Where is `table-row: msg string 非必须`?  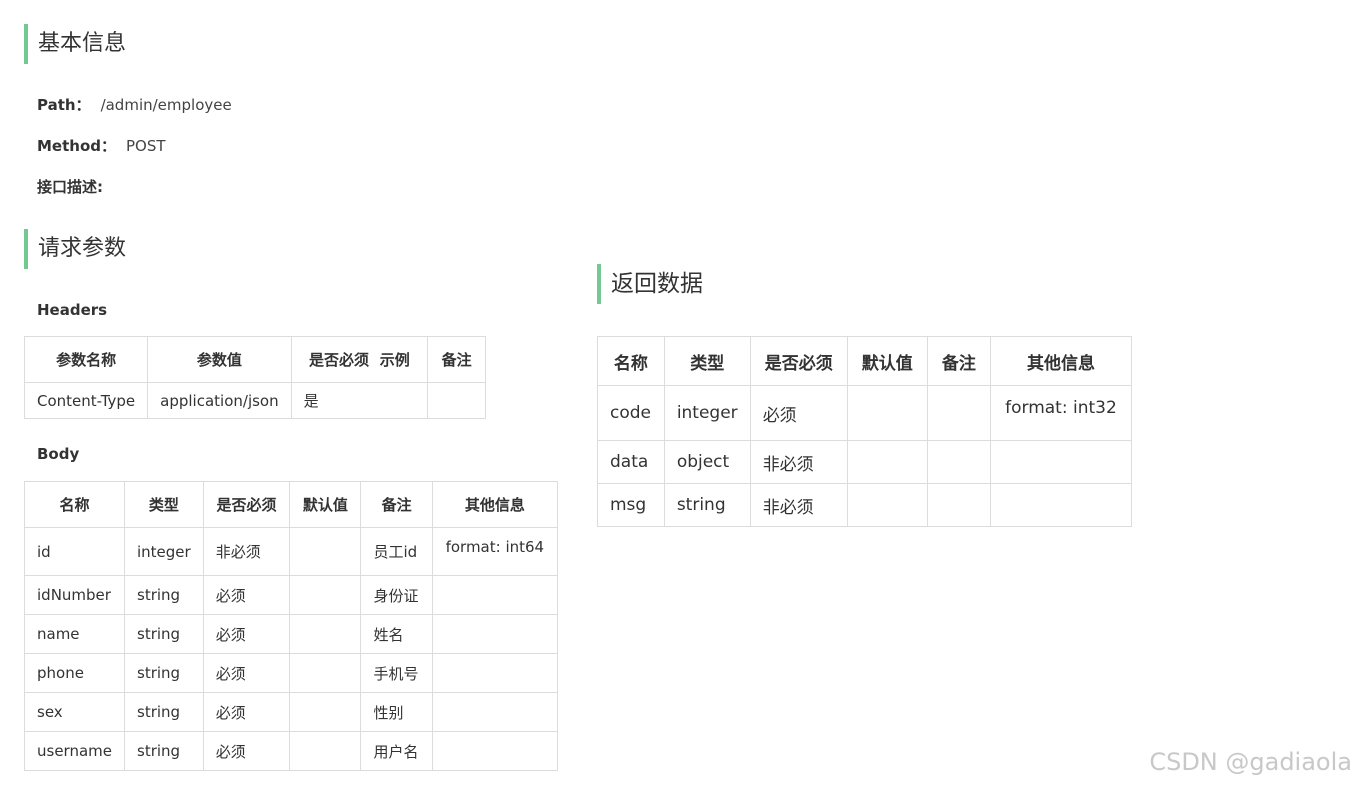 table-row: msg string 非必须 is located at coordinates (865, 505).